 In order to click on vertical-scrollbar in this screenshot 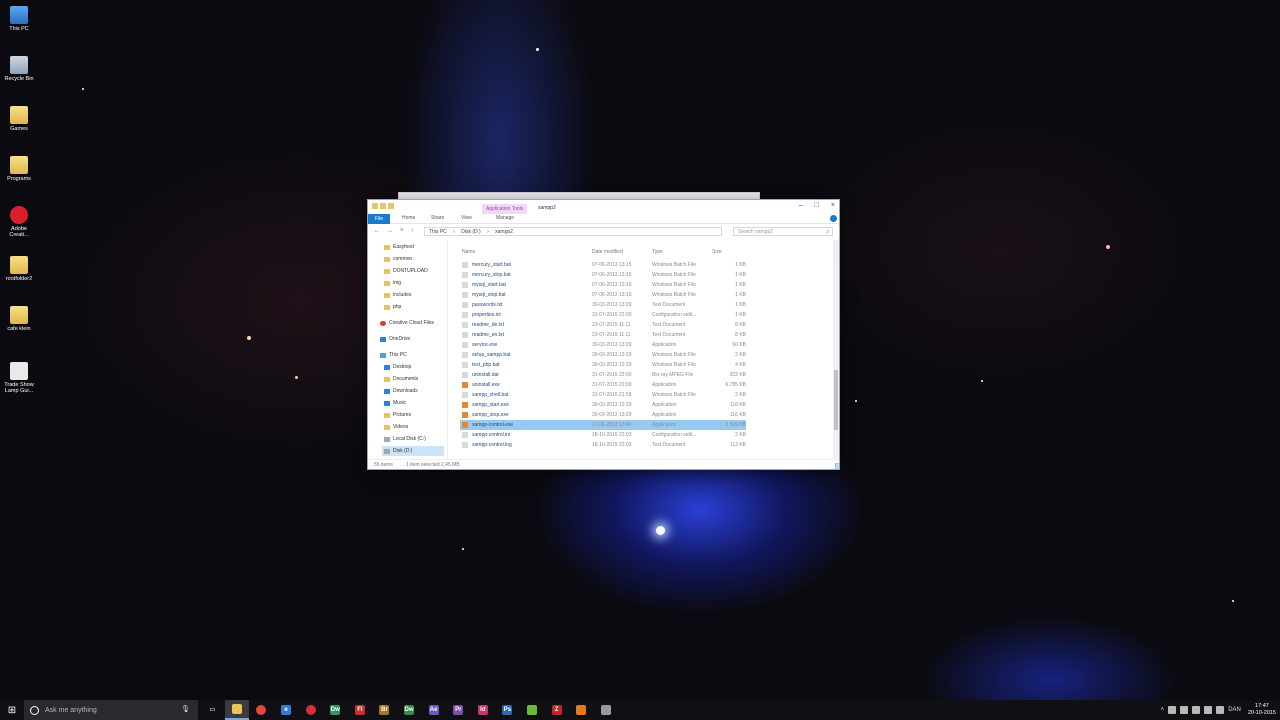, I will do `click(836, 349)`.